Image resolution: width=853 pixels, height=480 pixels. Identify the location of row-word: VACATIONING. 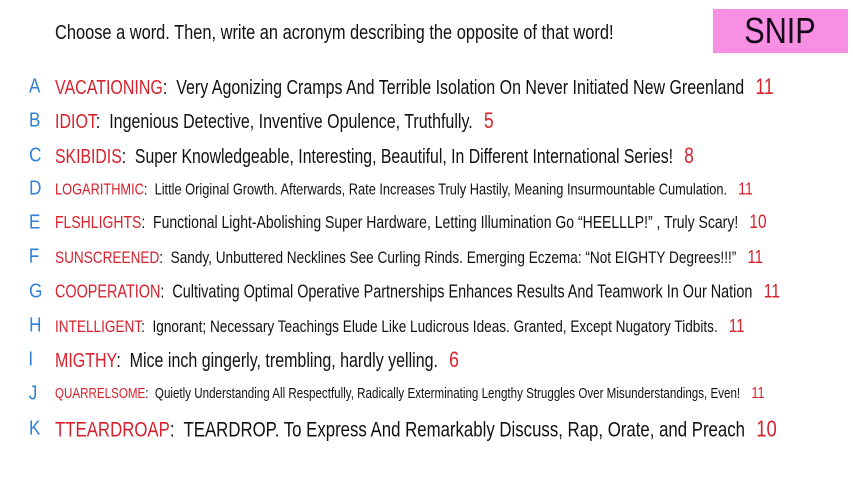
(109, 88).